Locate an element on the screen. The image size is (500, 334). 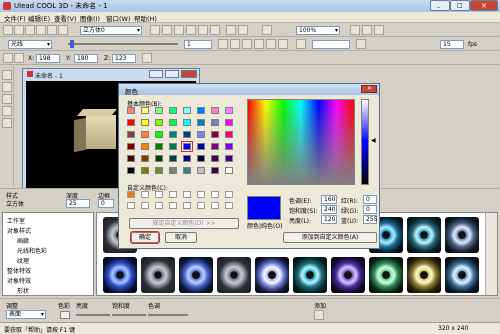
doc-close-button is located at coordinates (189, 74).